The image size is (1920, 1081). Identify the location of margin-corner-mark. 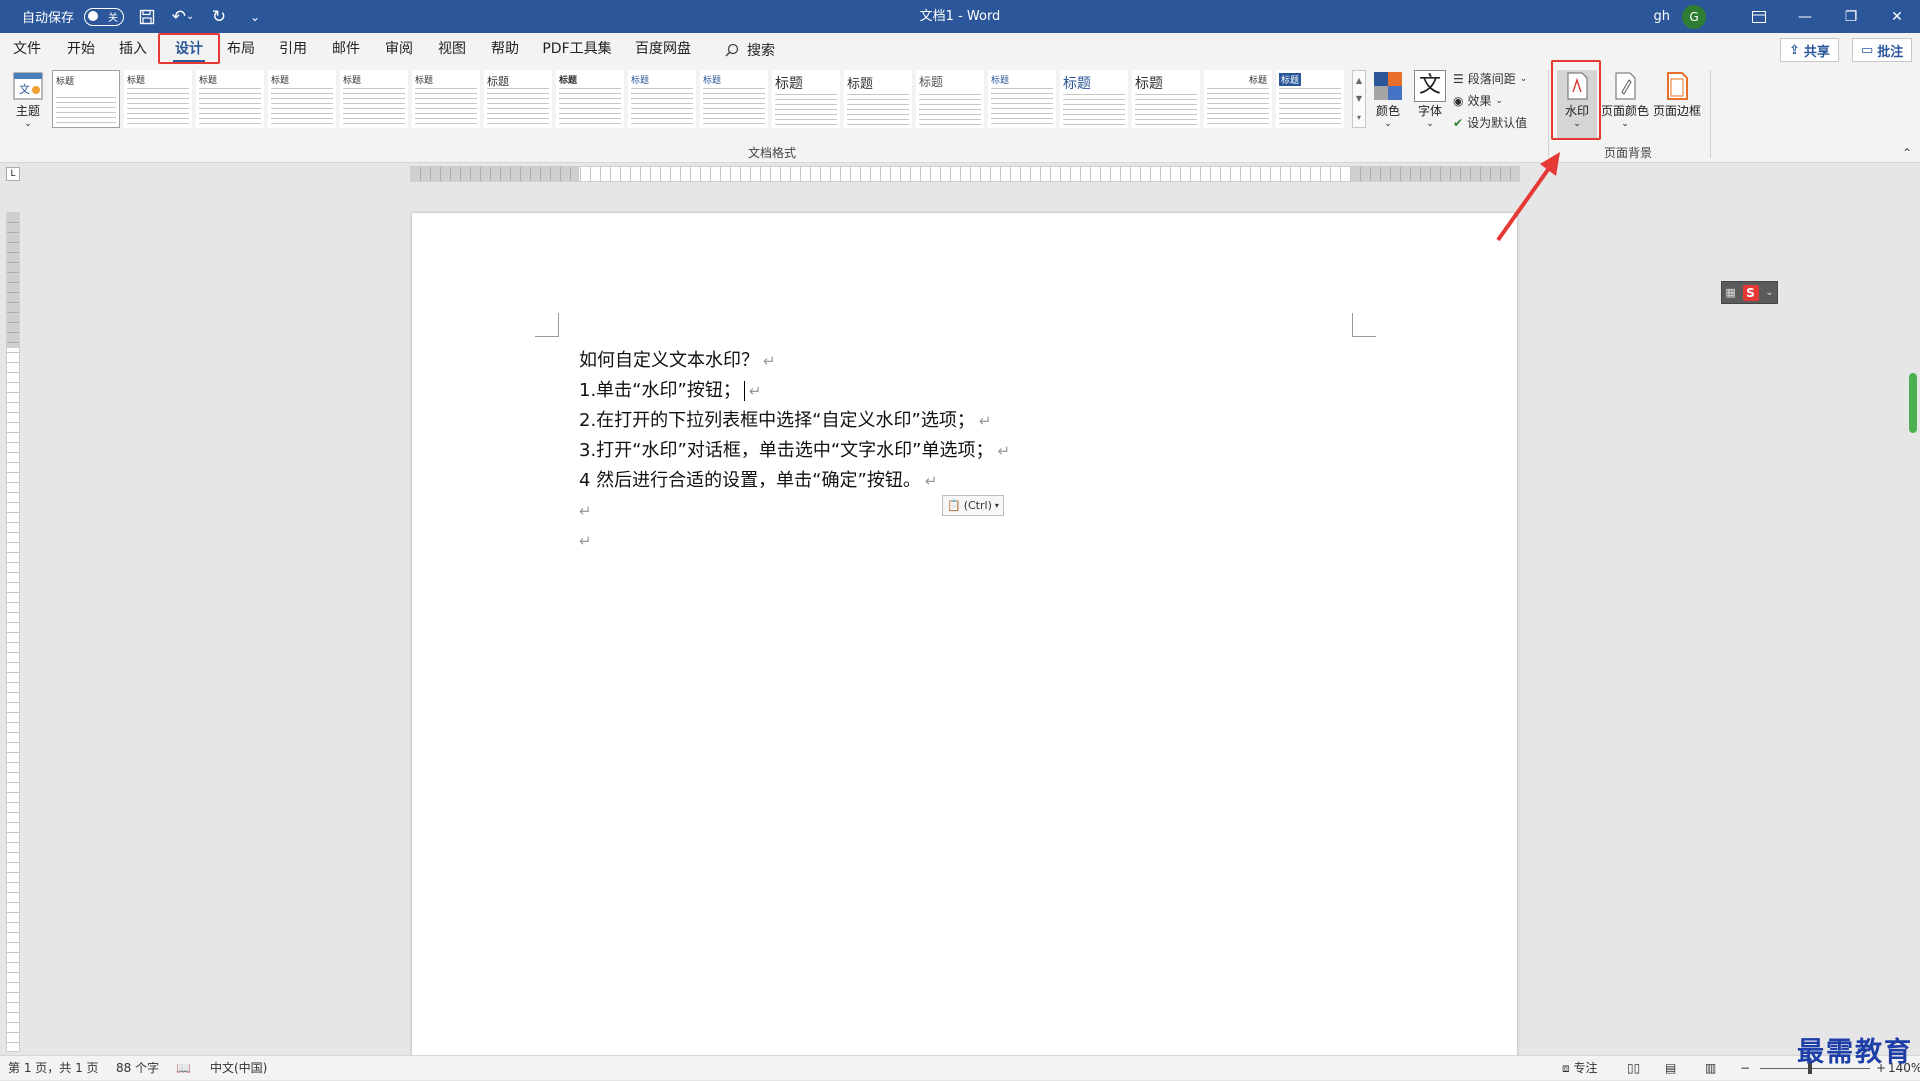
(1364, 325).